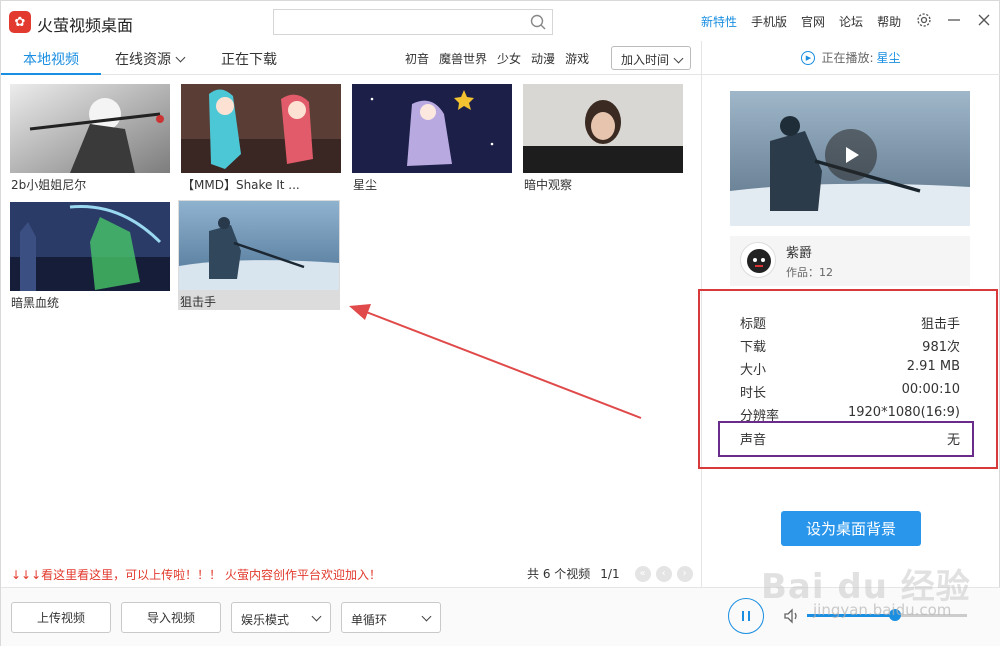  Describe the element at coordinates (51, 59) in the screenshot. I see `tab-local-videos: 本地视频` at that location.